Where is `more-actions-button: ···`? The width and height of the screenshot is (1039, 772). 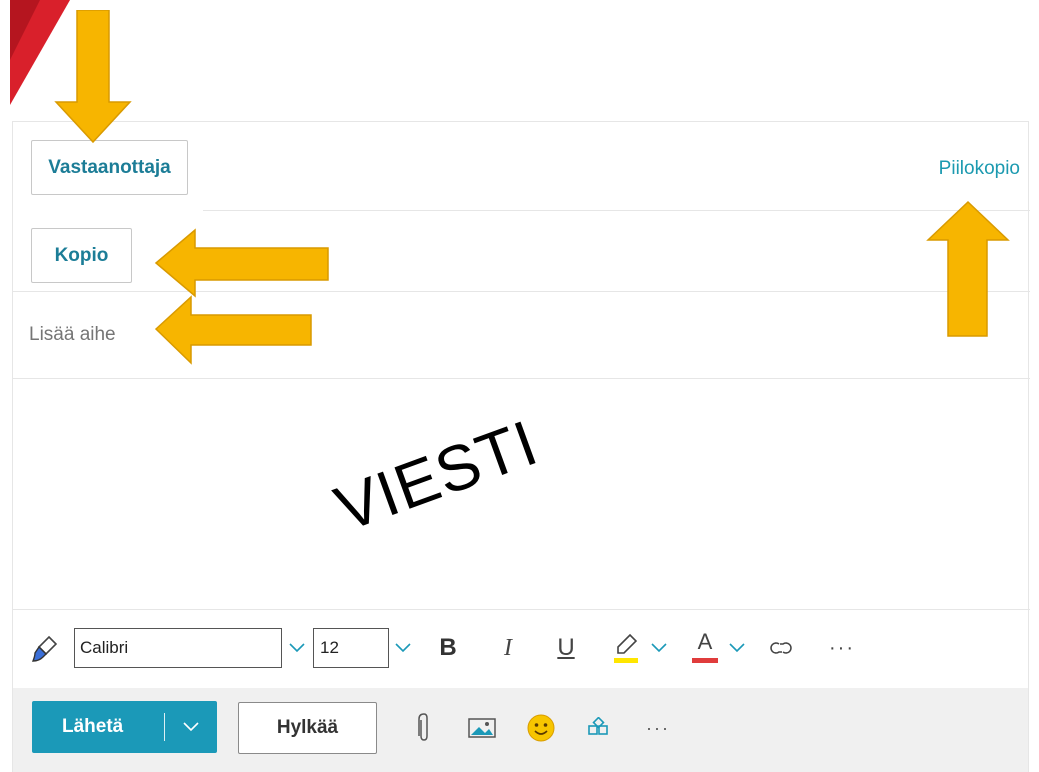 more-actions-button: ··· is located at coordinates (658, 728).